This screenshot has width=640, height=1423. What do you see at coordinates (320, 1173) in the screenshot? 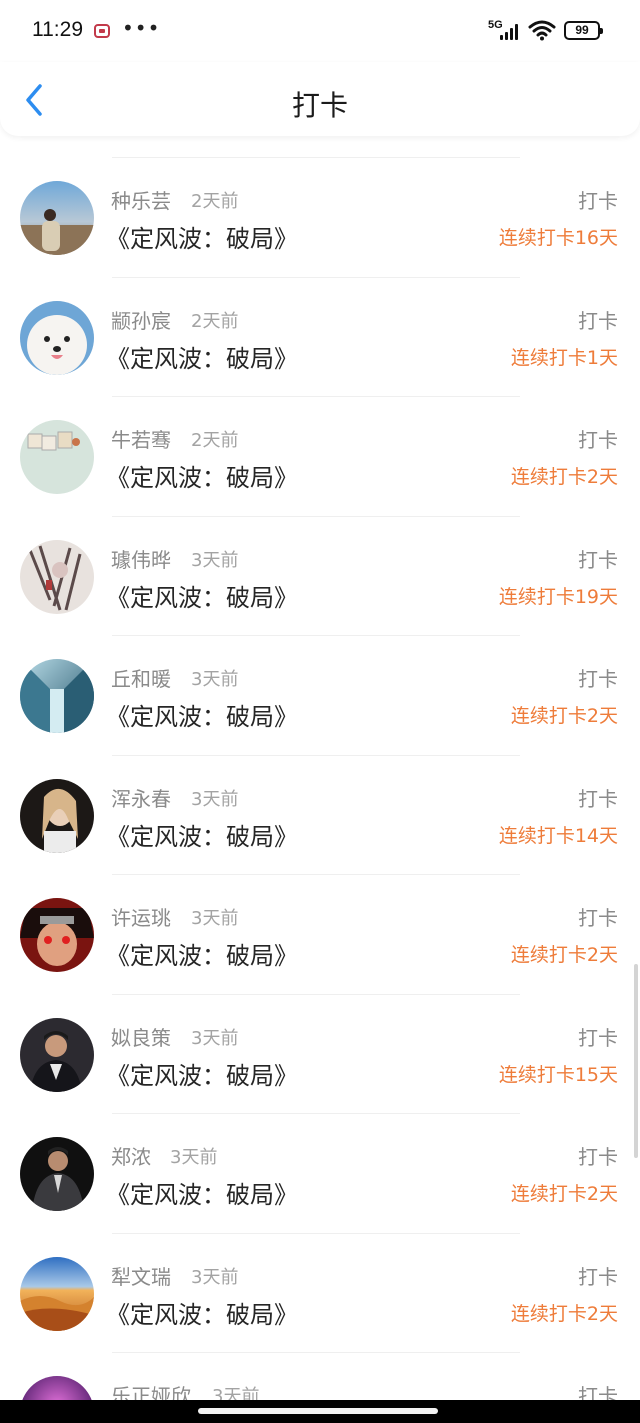
I see `list-item: 郑浓 3天前 《定风波：破局》 打卡 连续打卡2天` at bounding box center [320, 1173].